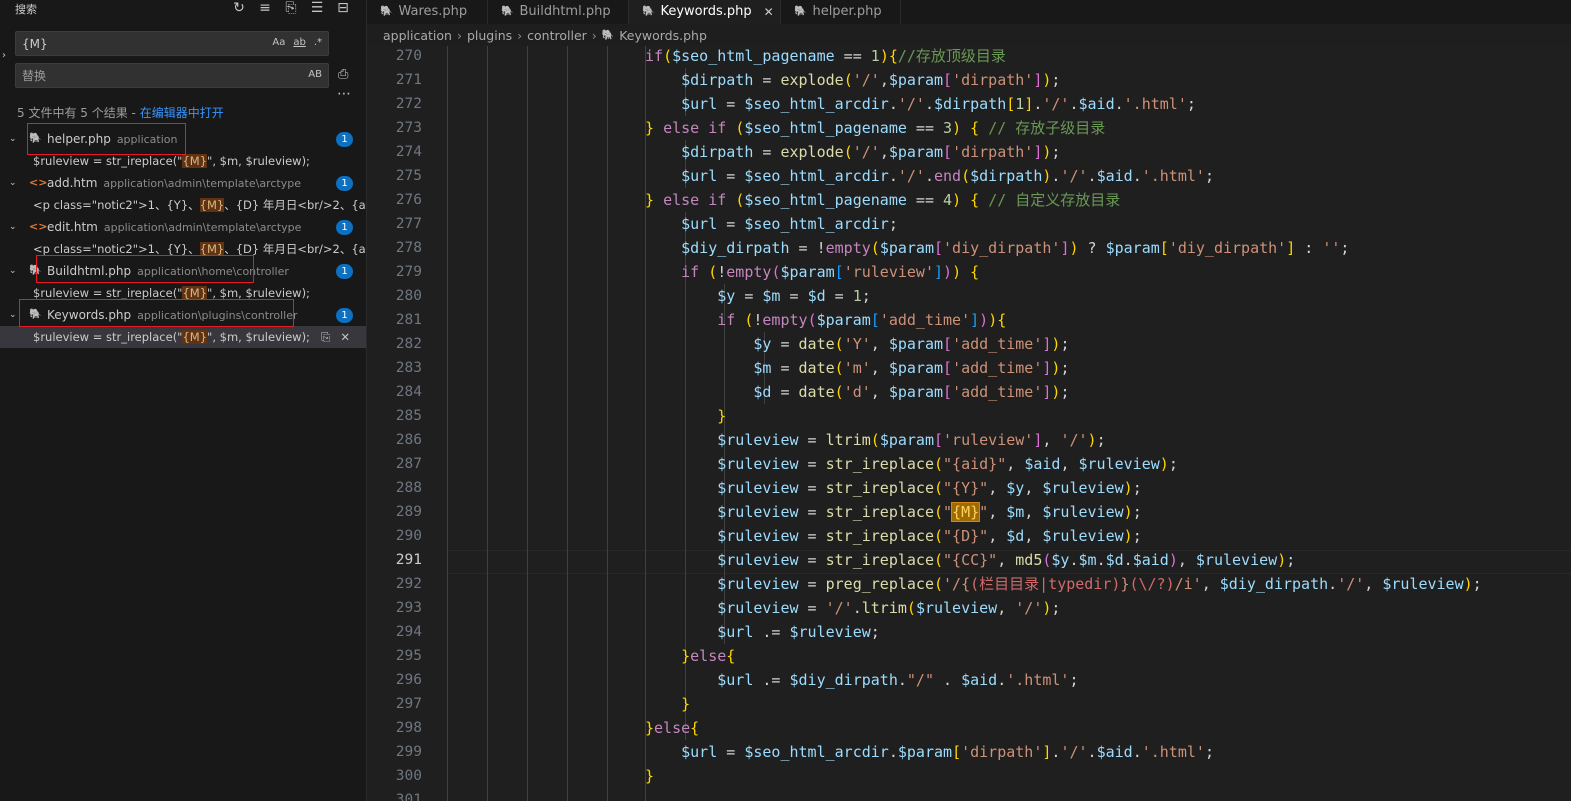 This screenshot has width=1571, height=801. I want to click on new-search-editor-icon: ⎘, so click(291, 8).